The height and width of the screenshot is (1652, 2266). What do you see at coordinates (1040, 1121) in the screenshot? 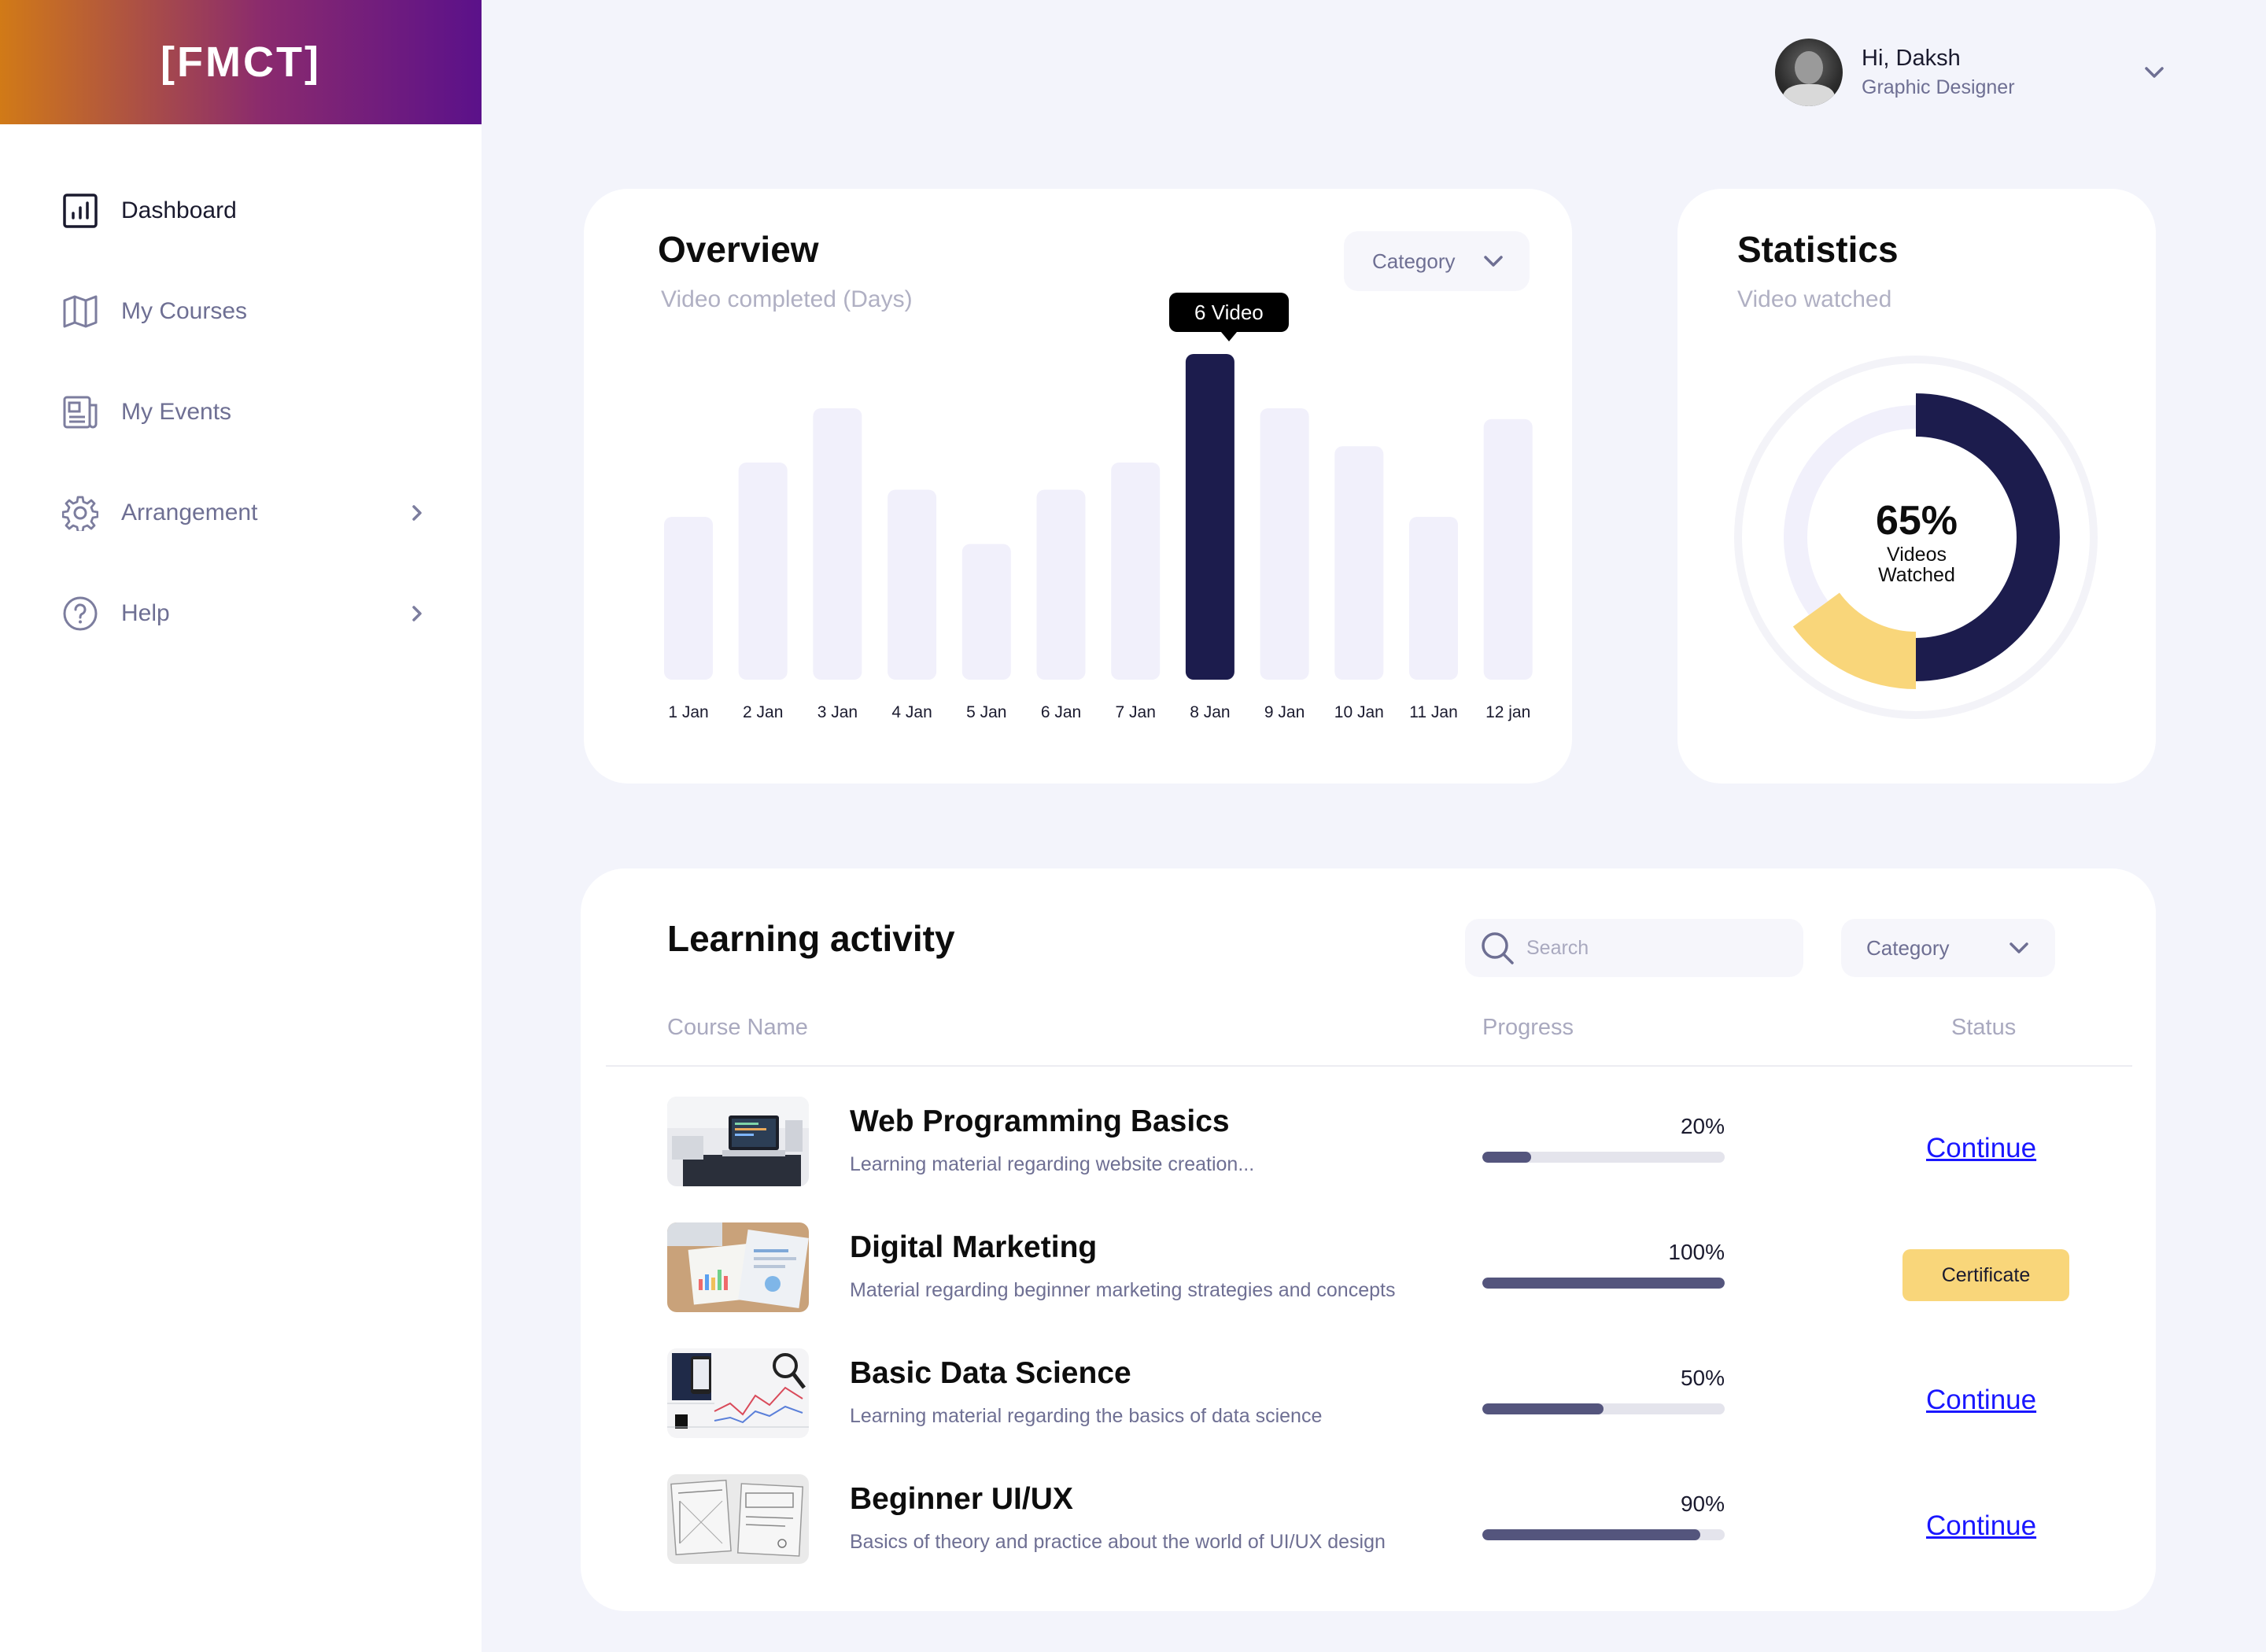
I see `course-title: Web Programming Basics` at bounding box center [1040, 1121].